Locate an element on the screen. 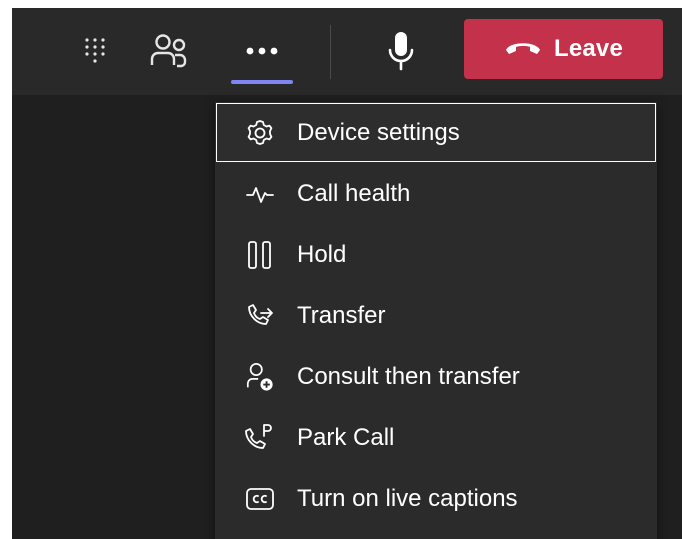 This screenshot has height=539, width=682. active-tab-indicator is located at coordinates (262, 82).